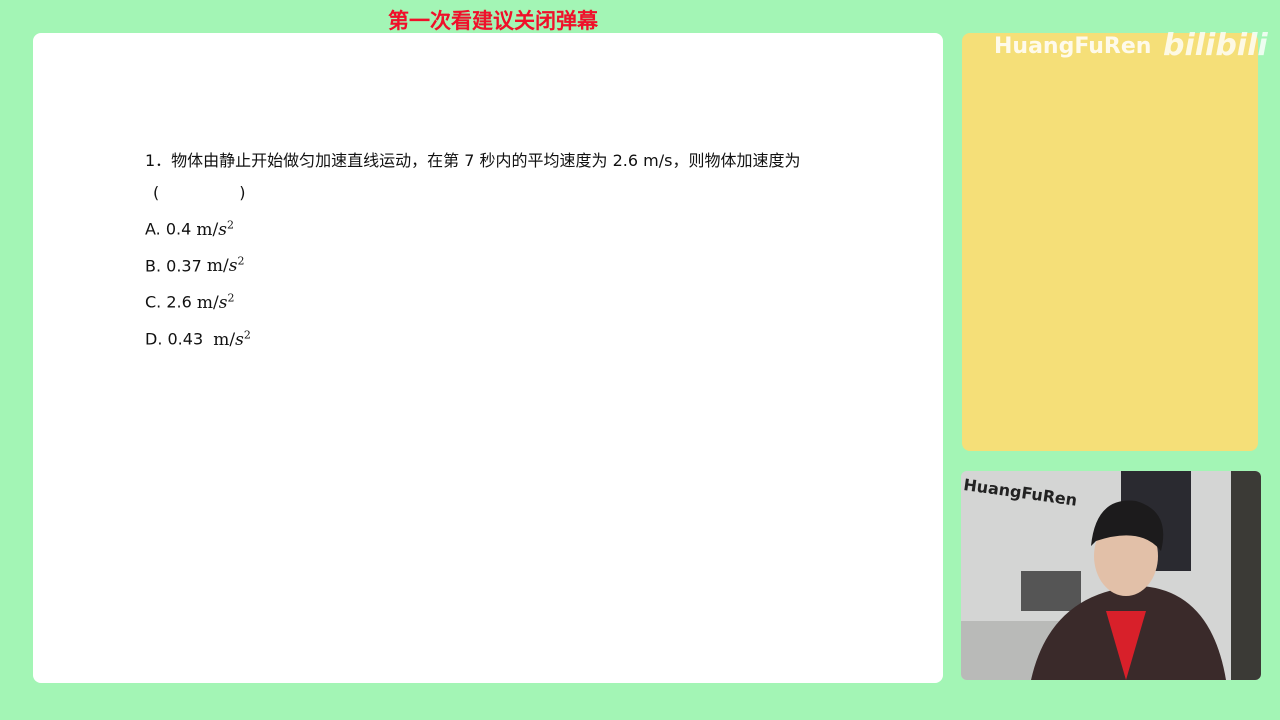  Describe the element at coordinates (472, 300) in the screenshot. I see `option-c: C. 2.6 m/s2` at that location.